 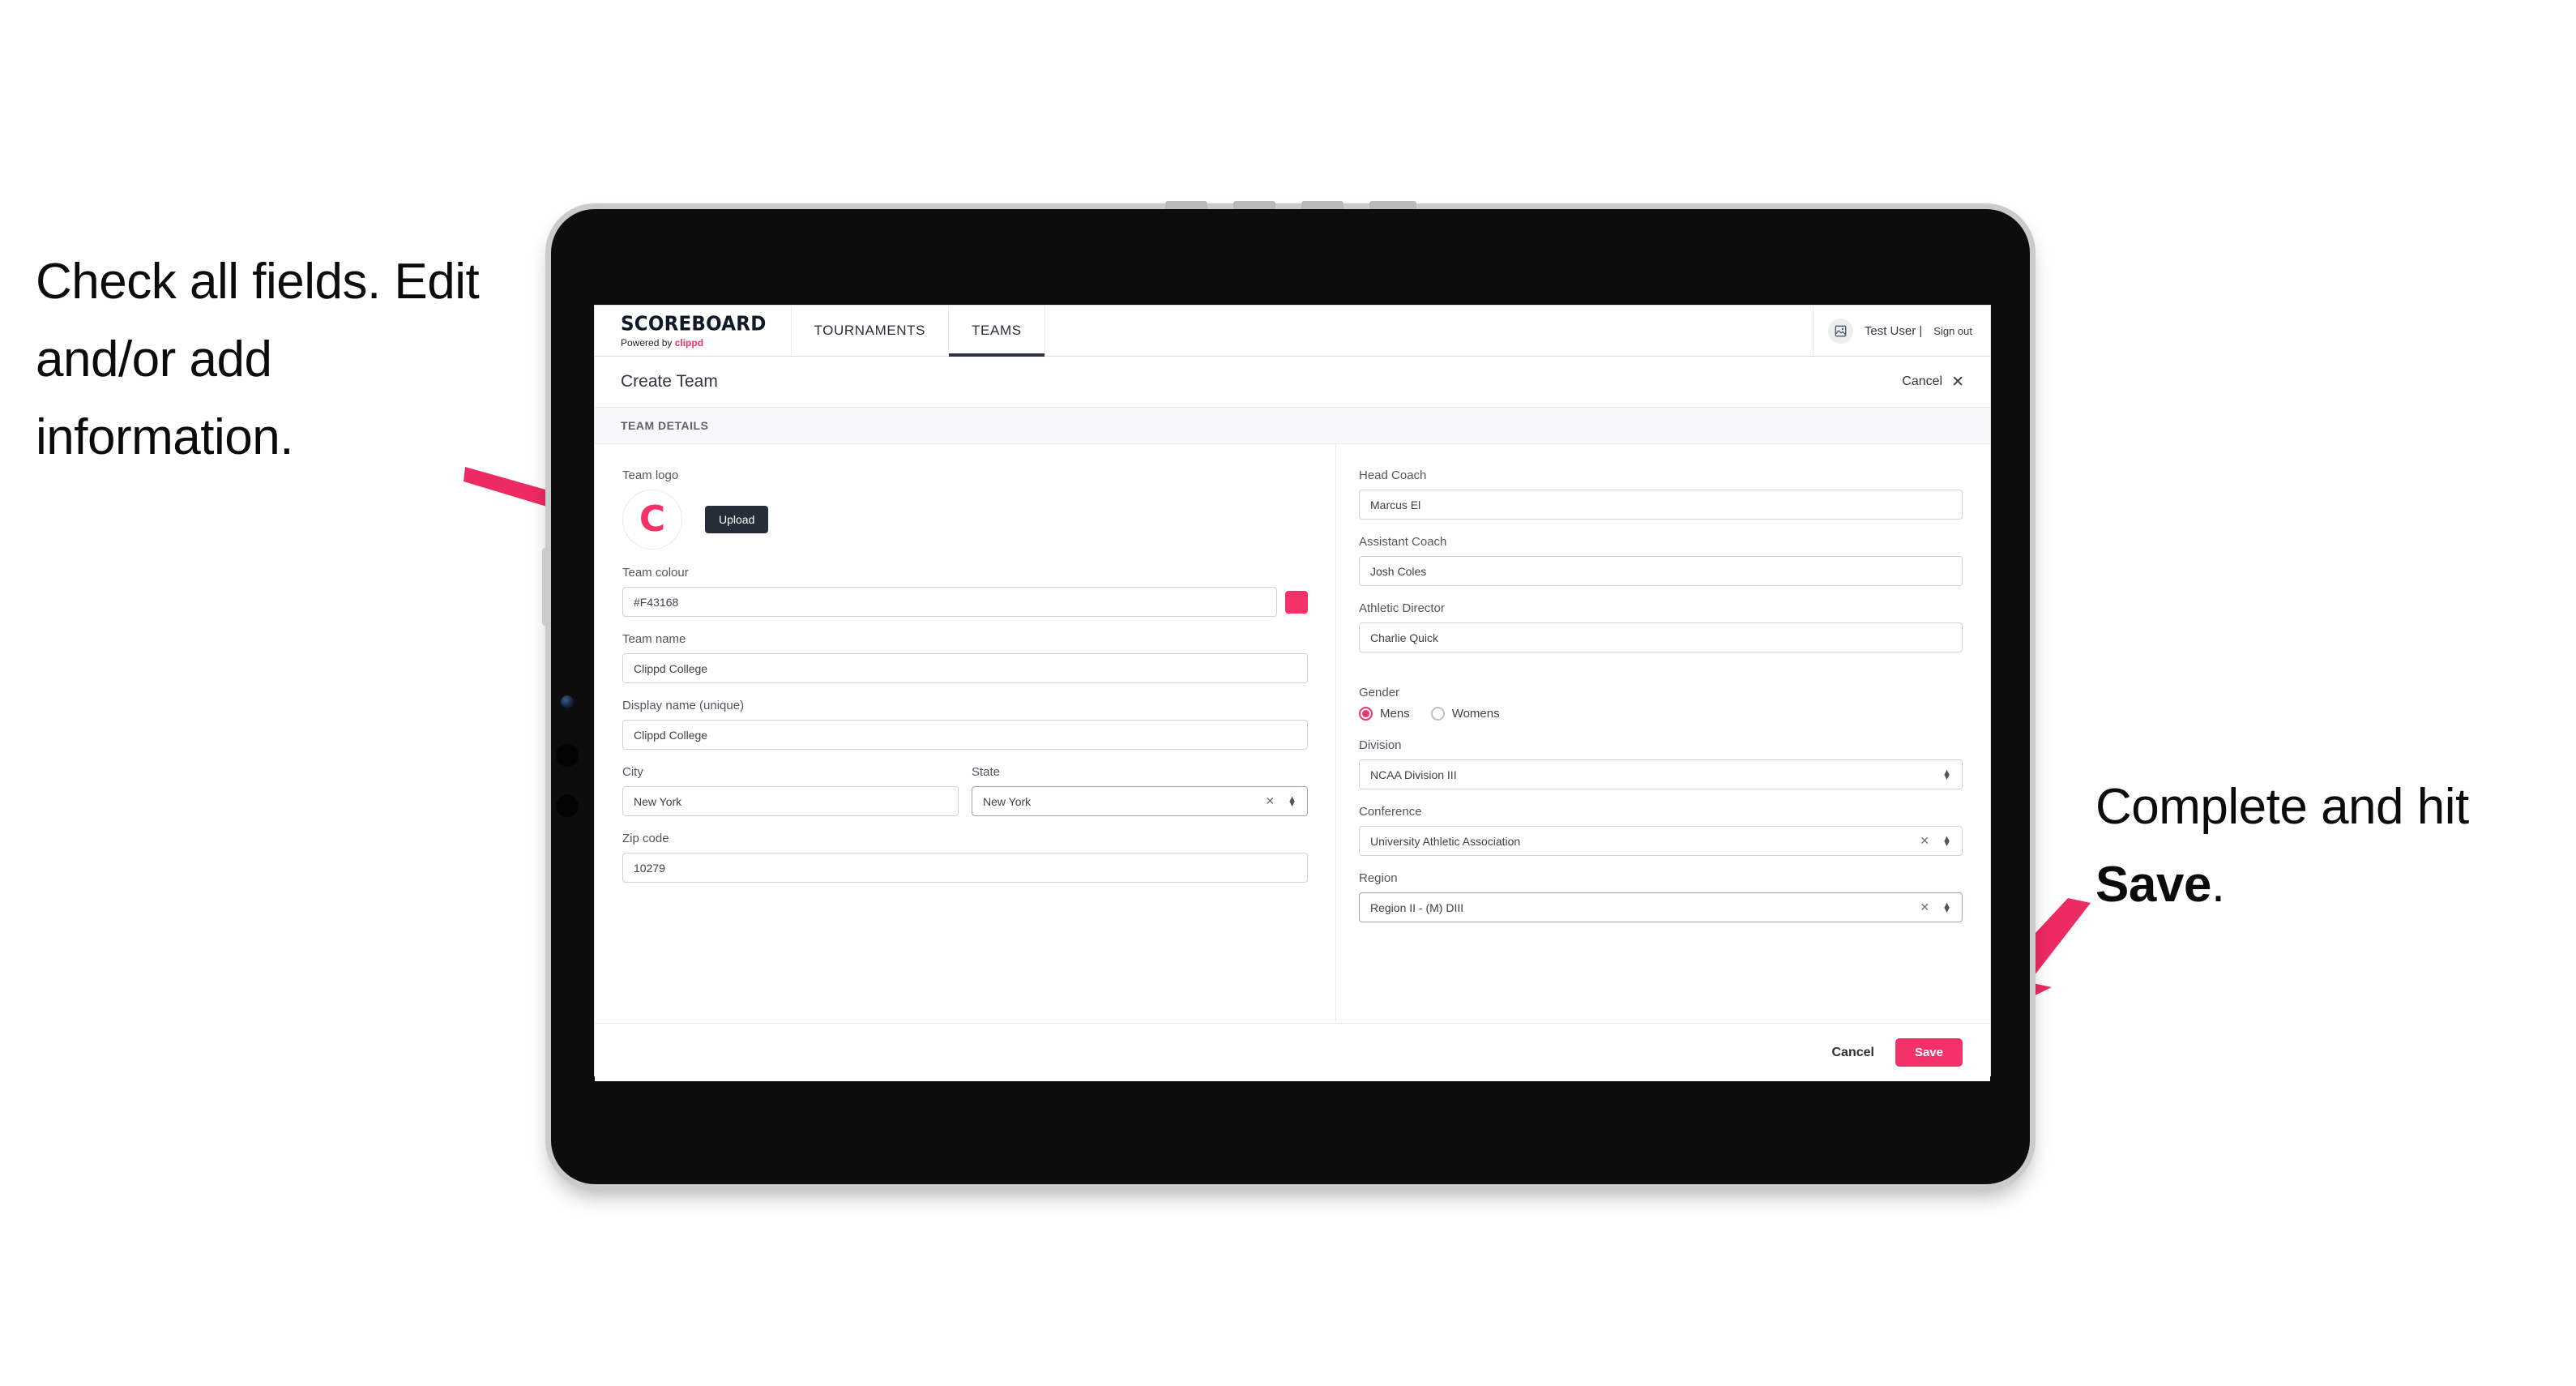 What do you see at coordinates (669, 381) in the screenshot?
I see `page-title: Create Team` at bounding box center [669, 381].